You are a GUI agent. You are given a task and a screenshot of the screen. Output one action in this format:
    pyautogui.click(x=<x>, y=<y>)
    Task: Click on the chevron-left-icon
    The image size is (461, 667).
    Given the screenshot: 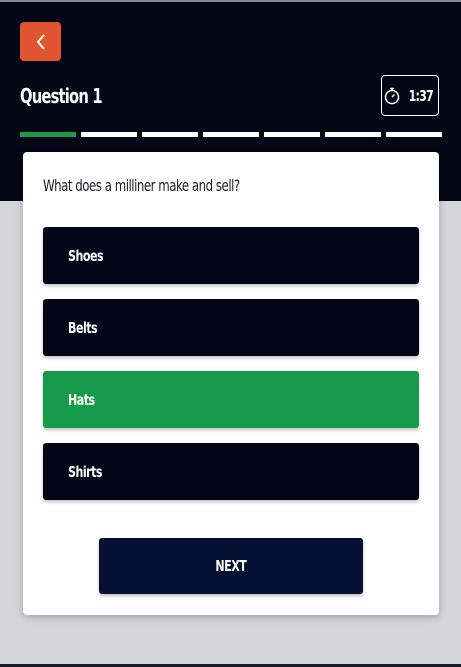 What is the action you would take?
    pyautogui.click(x=40, y=41)
    